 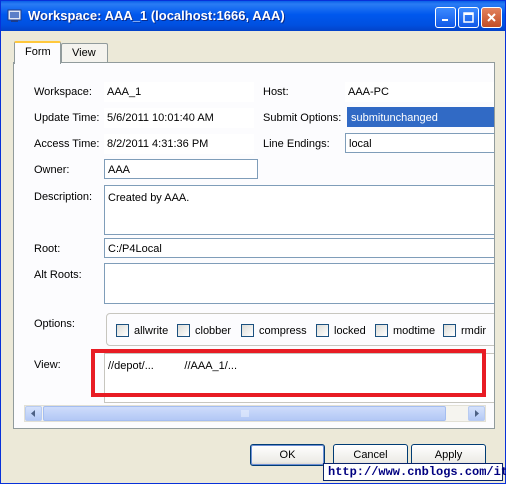 What do you see at coordinates (156, 15) in the screenshot?
I see `window-title: Workspace: AAA_1 (localhost:1666, AAA)` at bounding box center [156, 15].